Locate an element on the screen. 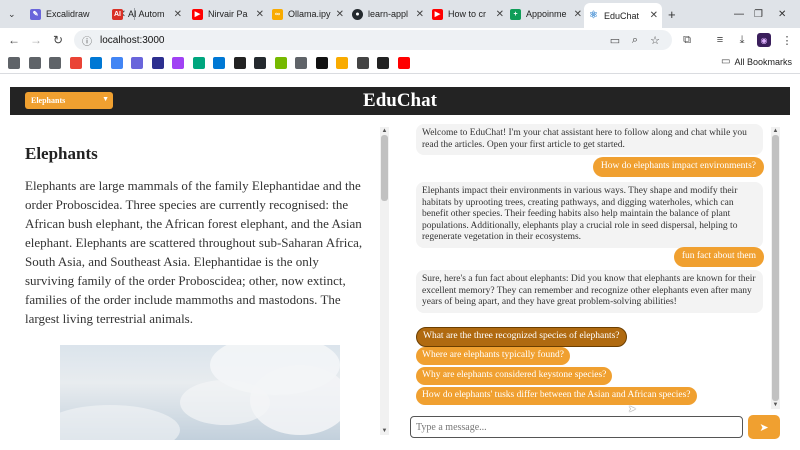 The height and width of the screenshot is (450, 800). menu-icon: ⋮ is located at coordinates (787, 40).